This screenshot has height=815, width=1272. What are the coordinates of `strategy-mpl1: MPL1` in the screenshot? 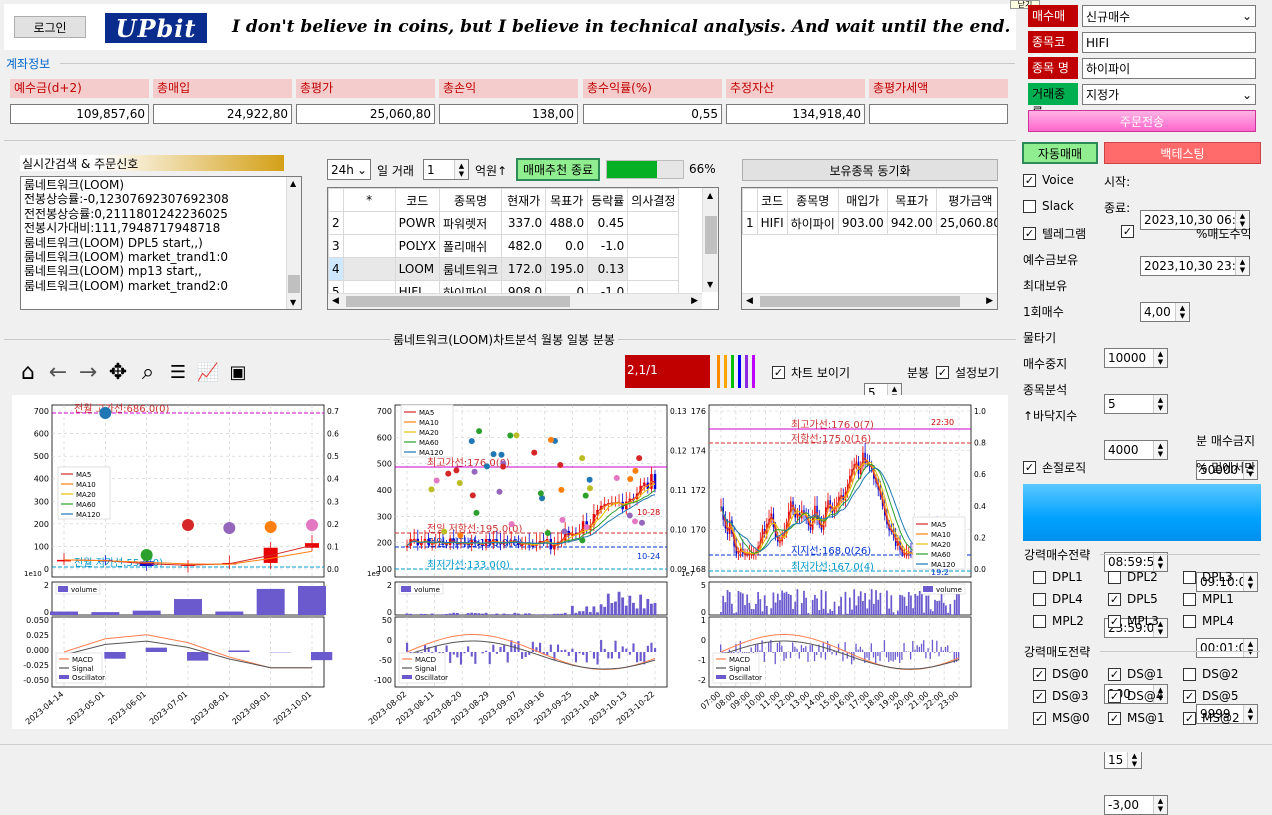 It's located at (1208, 599).